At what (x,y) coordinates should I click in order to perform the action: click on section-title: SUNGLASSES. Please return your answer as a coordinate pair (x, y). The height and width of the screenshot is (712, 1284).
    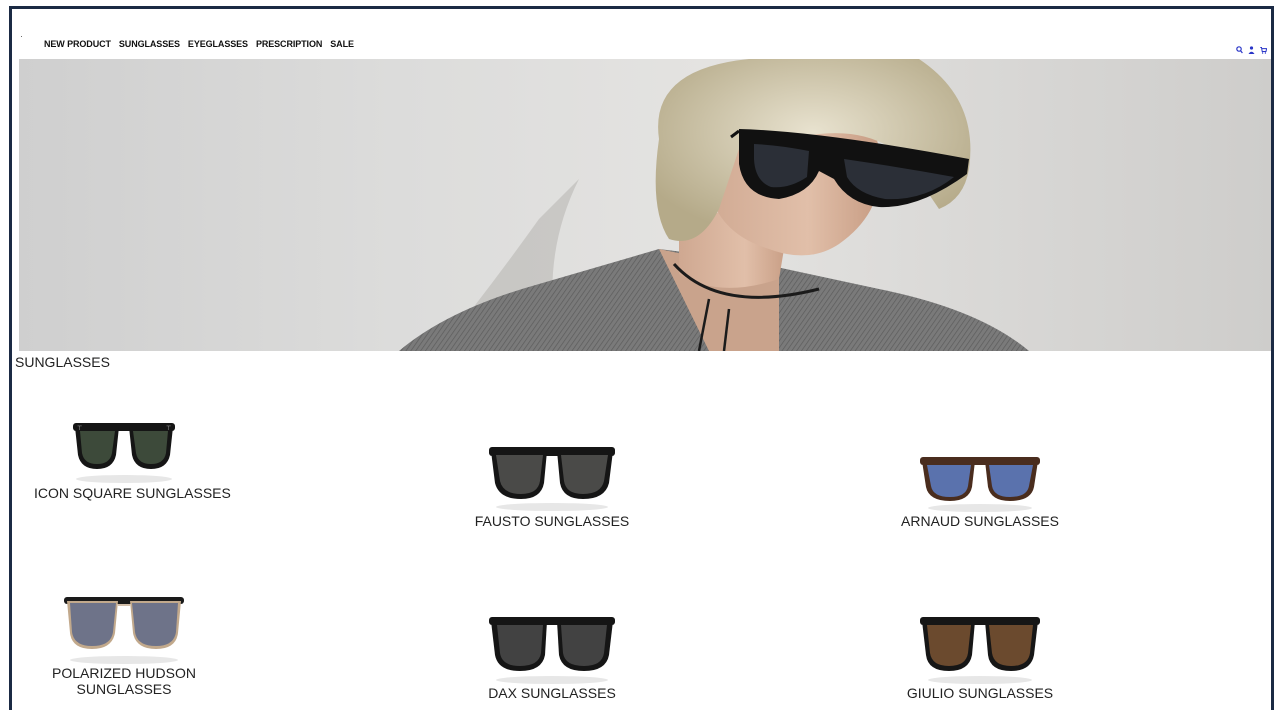
    Looking at the image, I should click on (62, 362).